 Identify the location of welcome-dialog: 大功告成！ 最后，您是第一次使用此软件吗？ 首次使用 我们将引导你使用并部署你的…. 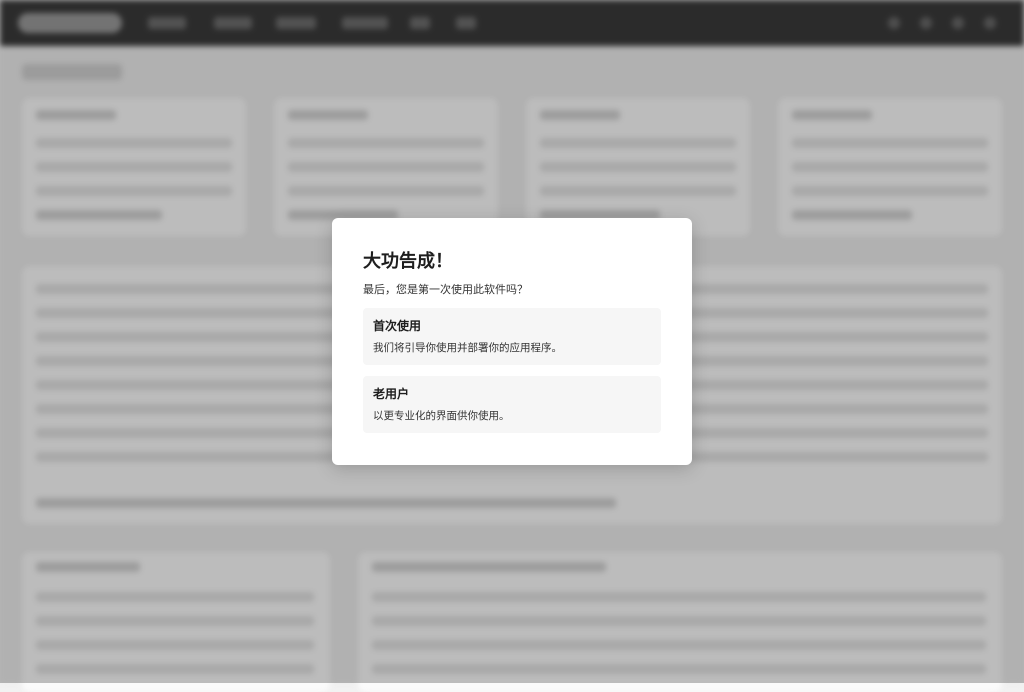
(512, 341).